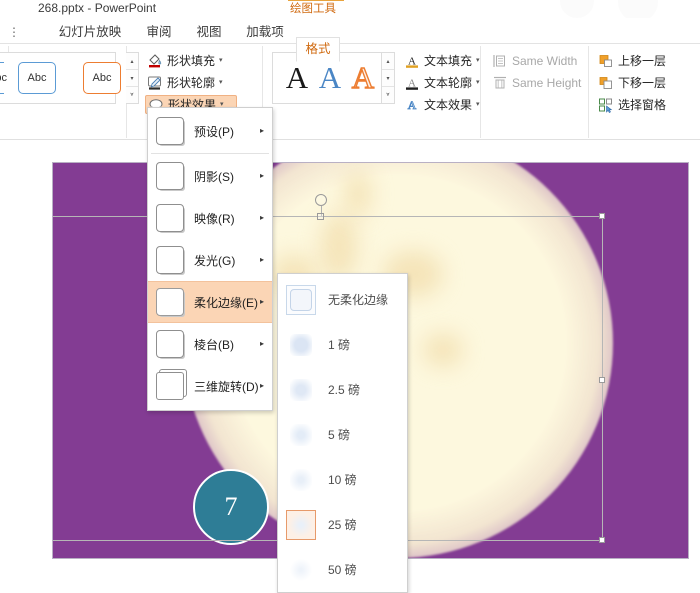  What do you see at coordinates (388, 61) in the screenshot?
I see `wordart-scroll-up-button: ▴` at bounding box center [388, 61].